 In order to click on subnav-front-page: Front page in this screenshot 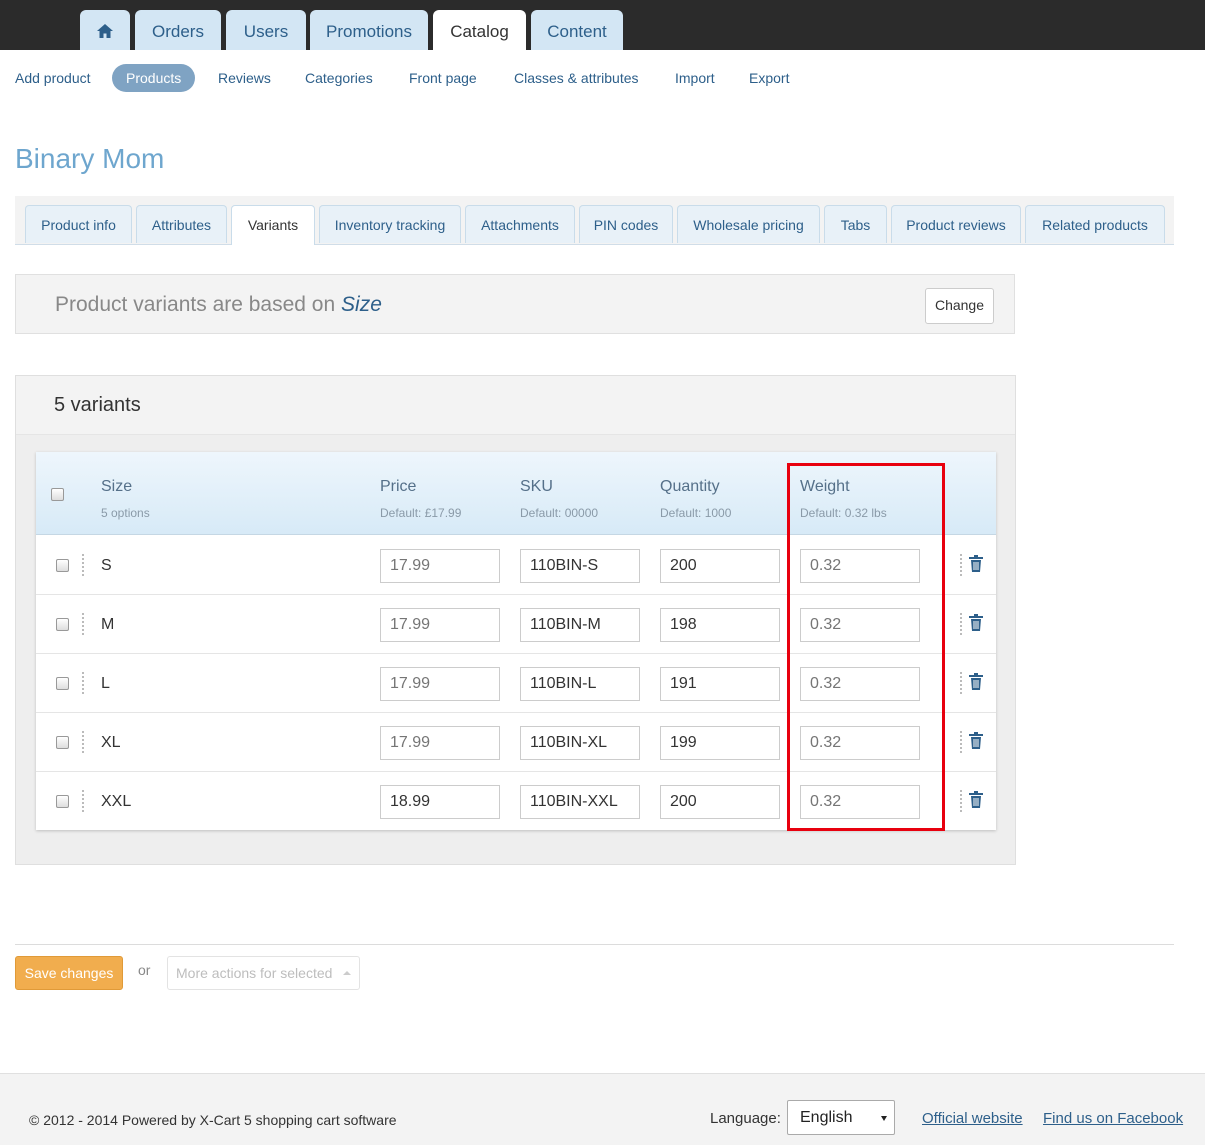, I will do `click(443, 78)`.